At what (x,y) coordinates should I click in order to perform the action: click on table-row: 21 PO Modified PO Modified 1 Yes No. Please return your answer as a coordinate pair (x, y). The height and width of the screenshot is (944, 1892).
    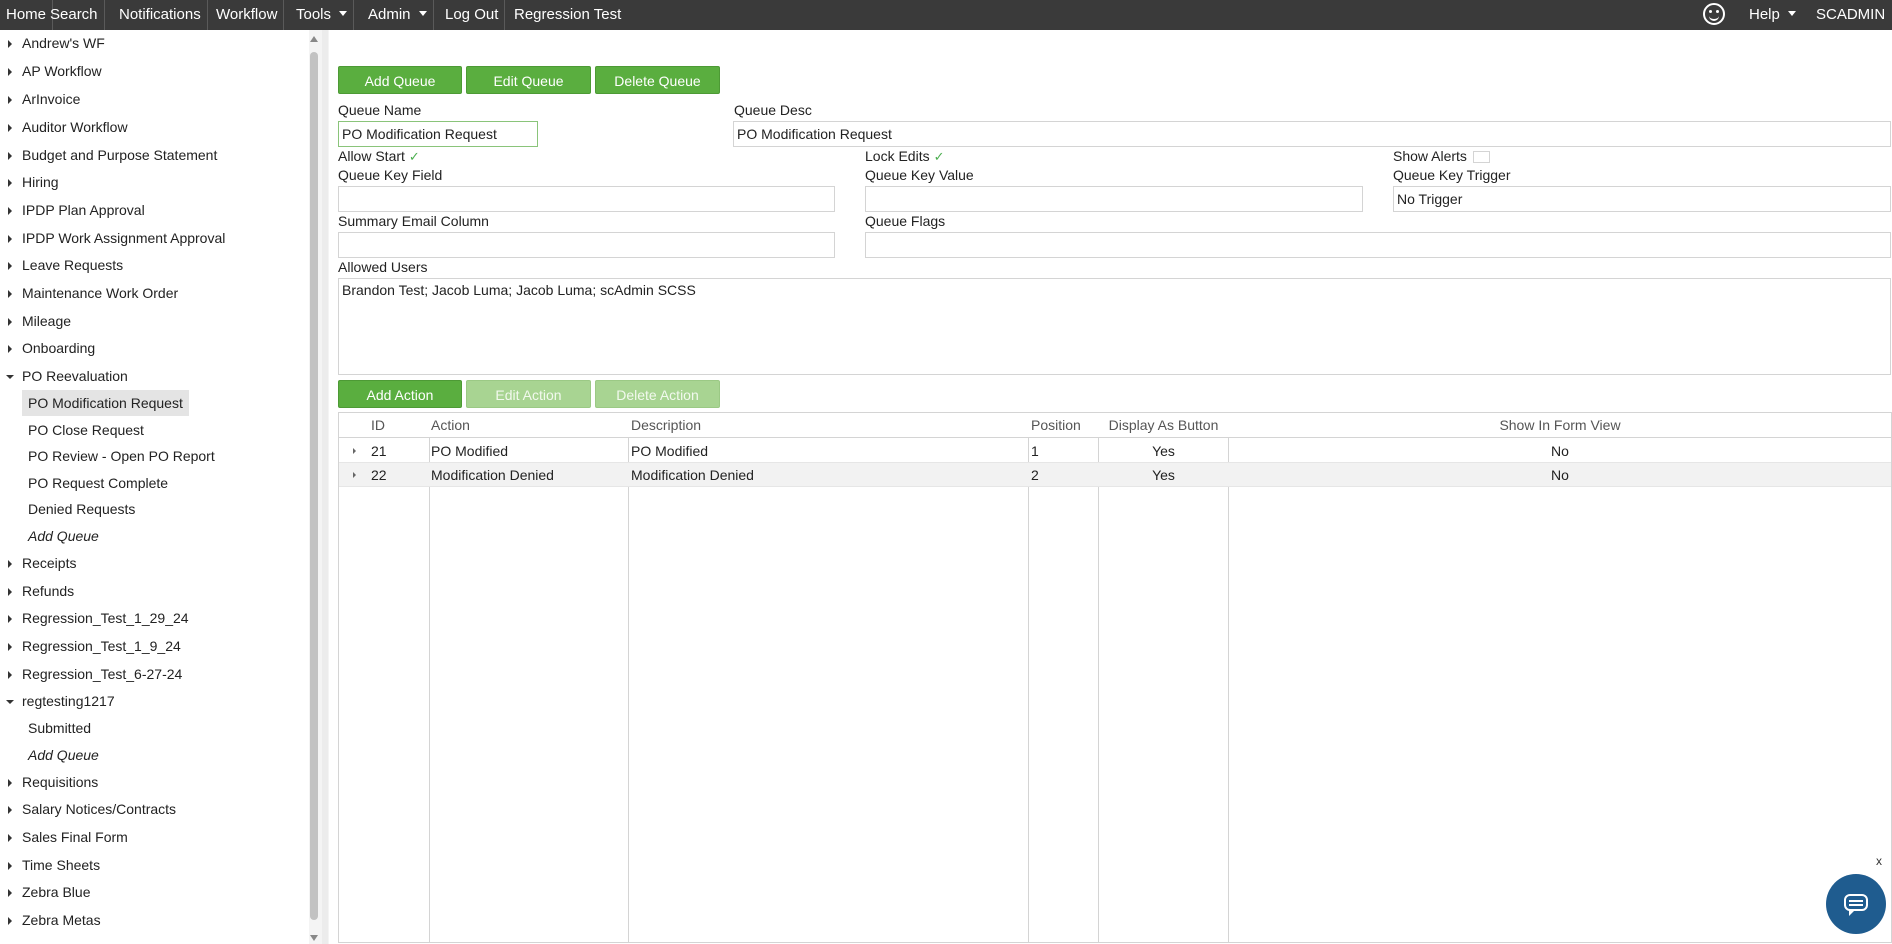
    Looking at the image, I should click on (1115, 451).